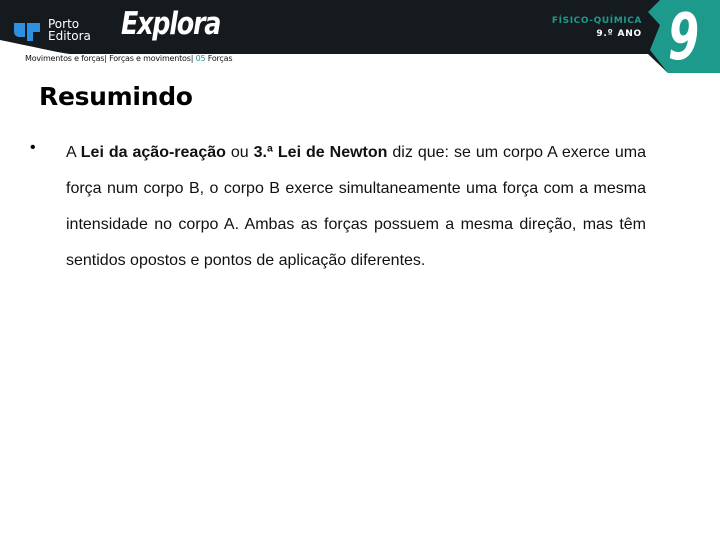 This screenshot has height=540, width=720. Describe the element at coordinates (619, 34) in the screenshot. I see `grade-label: 9.º ANO` at that location.